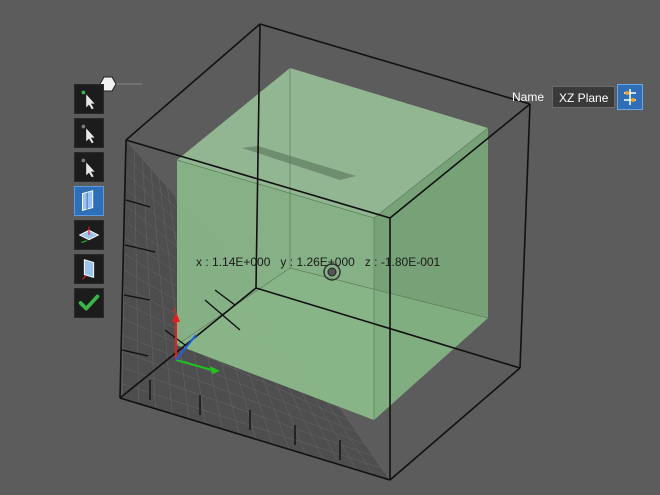 The height and width of the screenshot is (495, 660). I want to click on vertical-plane-icon, so click(88, 200).